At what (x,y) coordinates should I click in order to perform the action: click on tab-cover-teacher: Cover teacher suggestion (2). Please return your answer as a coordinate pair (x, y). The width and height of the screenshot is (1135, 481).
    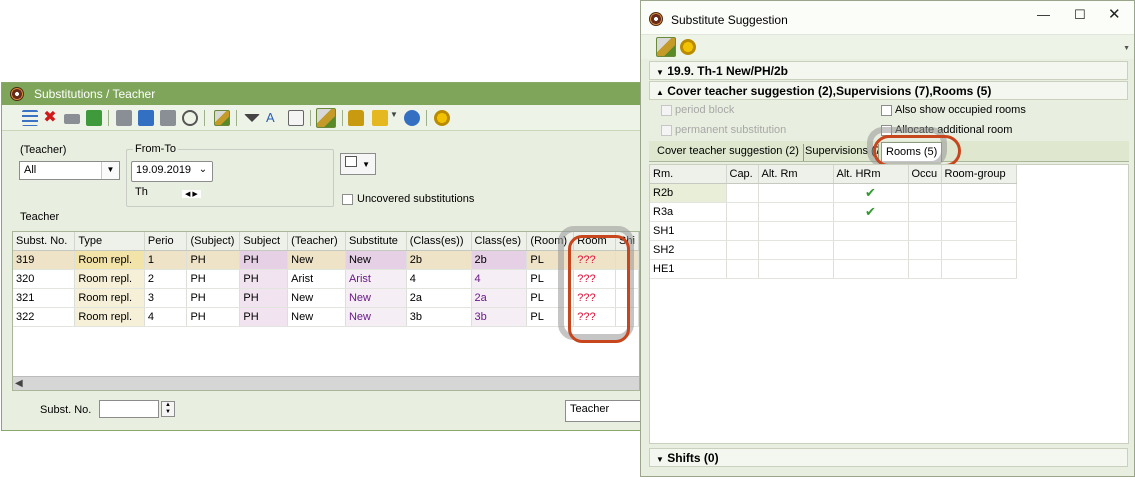
    Looking at the image, I should click on (728, 152).